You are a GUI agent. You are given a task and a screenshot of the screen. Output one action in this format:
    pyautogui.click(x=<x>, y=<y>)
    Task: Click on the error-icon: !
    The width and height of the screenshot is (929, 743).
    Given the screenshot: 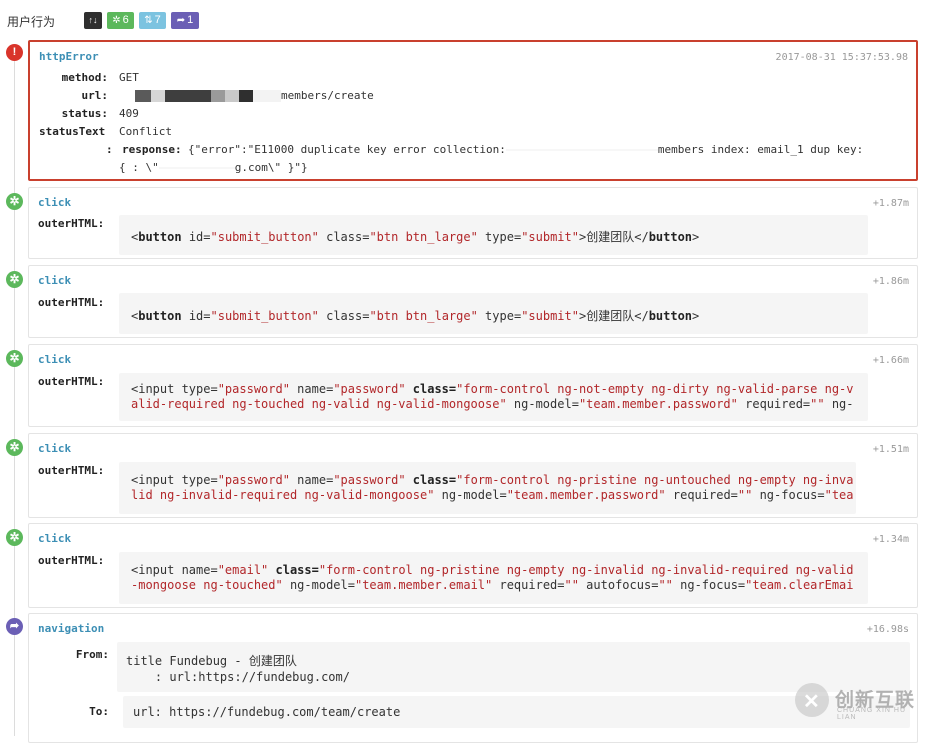 What is the action you would take?
    pyautogui.click(x=14, y=52)
    